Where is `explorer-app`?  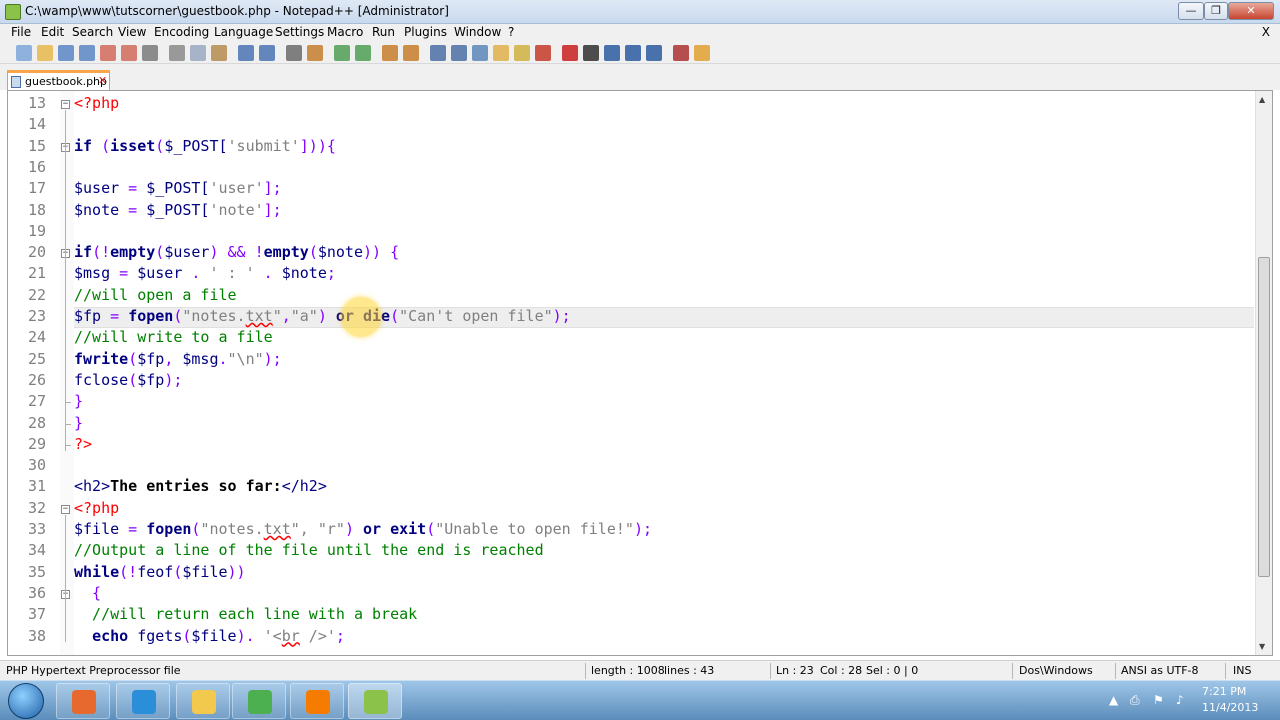
explorer-app is located at coordinates (203, 701).